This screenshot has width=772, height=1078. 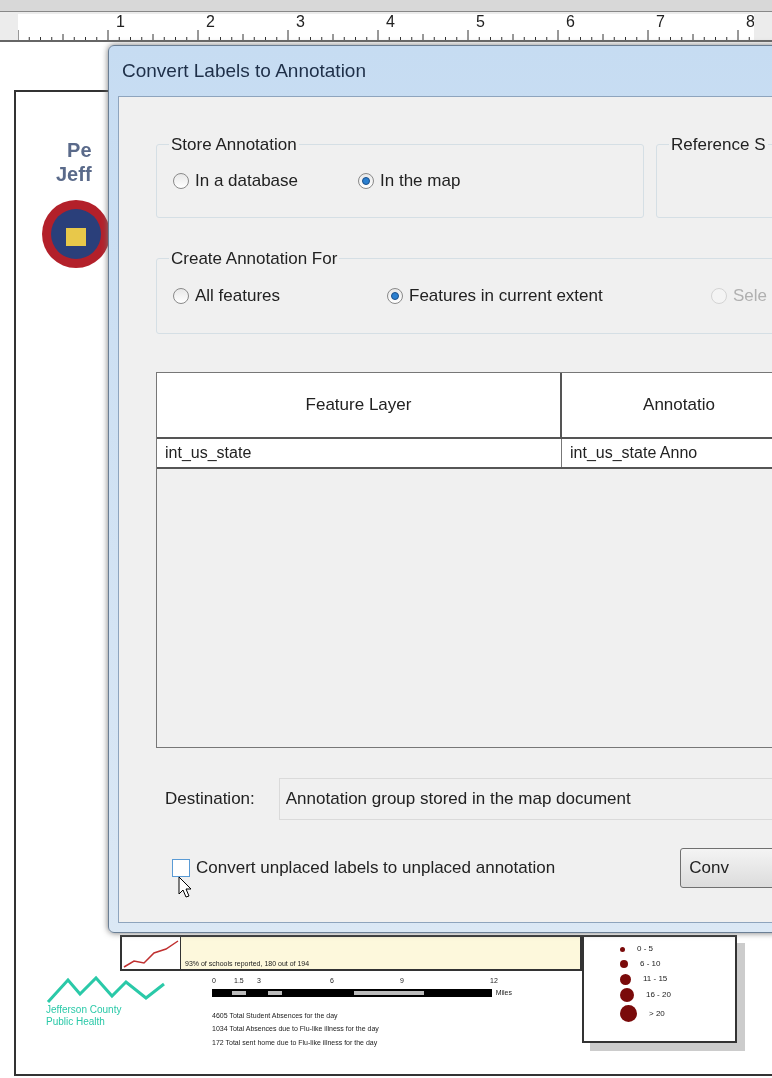 I want to click on mouse-cursor-icon, so click(x=185, y=887).